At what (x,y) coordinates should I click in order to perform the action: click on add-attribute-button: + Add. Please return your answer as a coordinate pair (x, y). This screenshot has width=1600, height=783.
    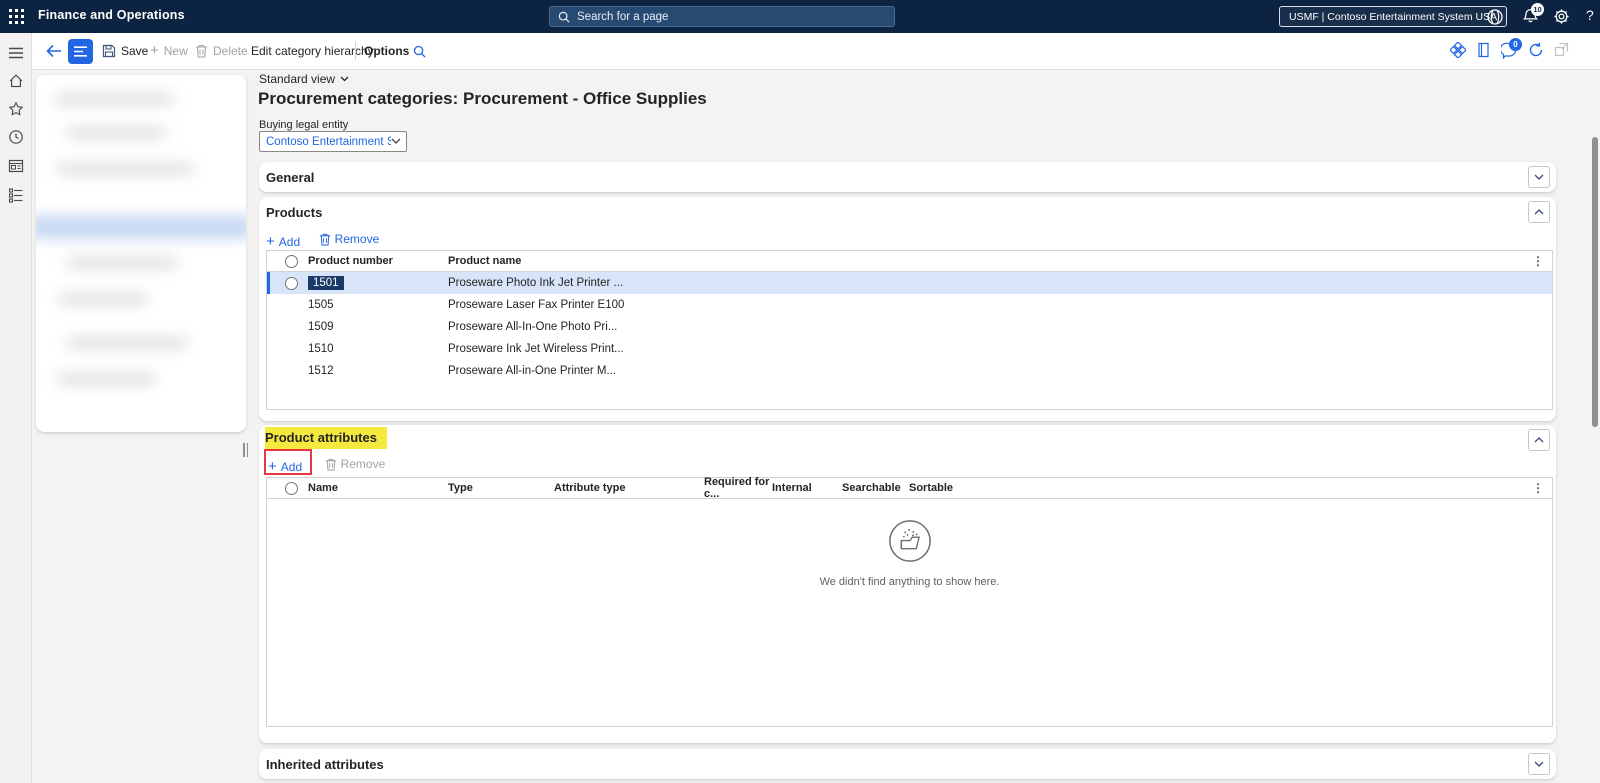
    Looking at the image, I should click on (285, 467).